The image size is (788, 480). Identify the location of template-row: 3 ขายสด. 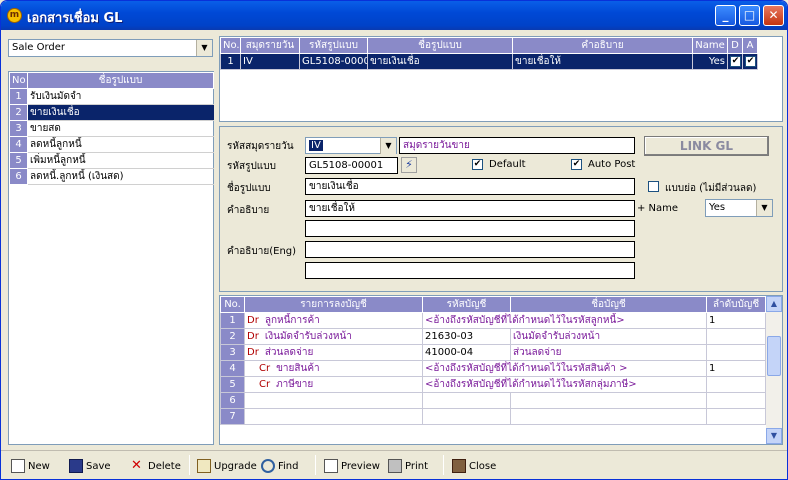
(111, 128).